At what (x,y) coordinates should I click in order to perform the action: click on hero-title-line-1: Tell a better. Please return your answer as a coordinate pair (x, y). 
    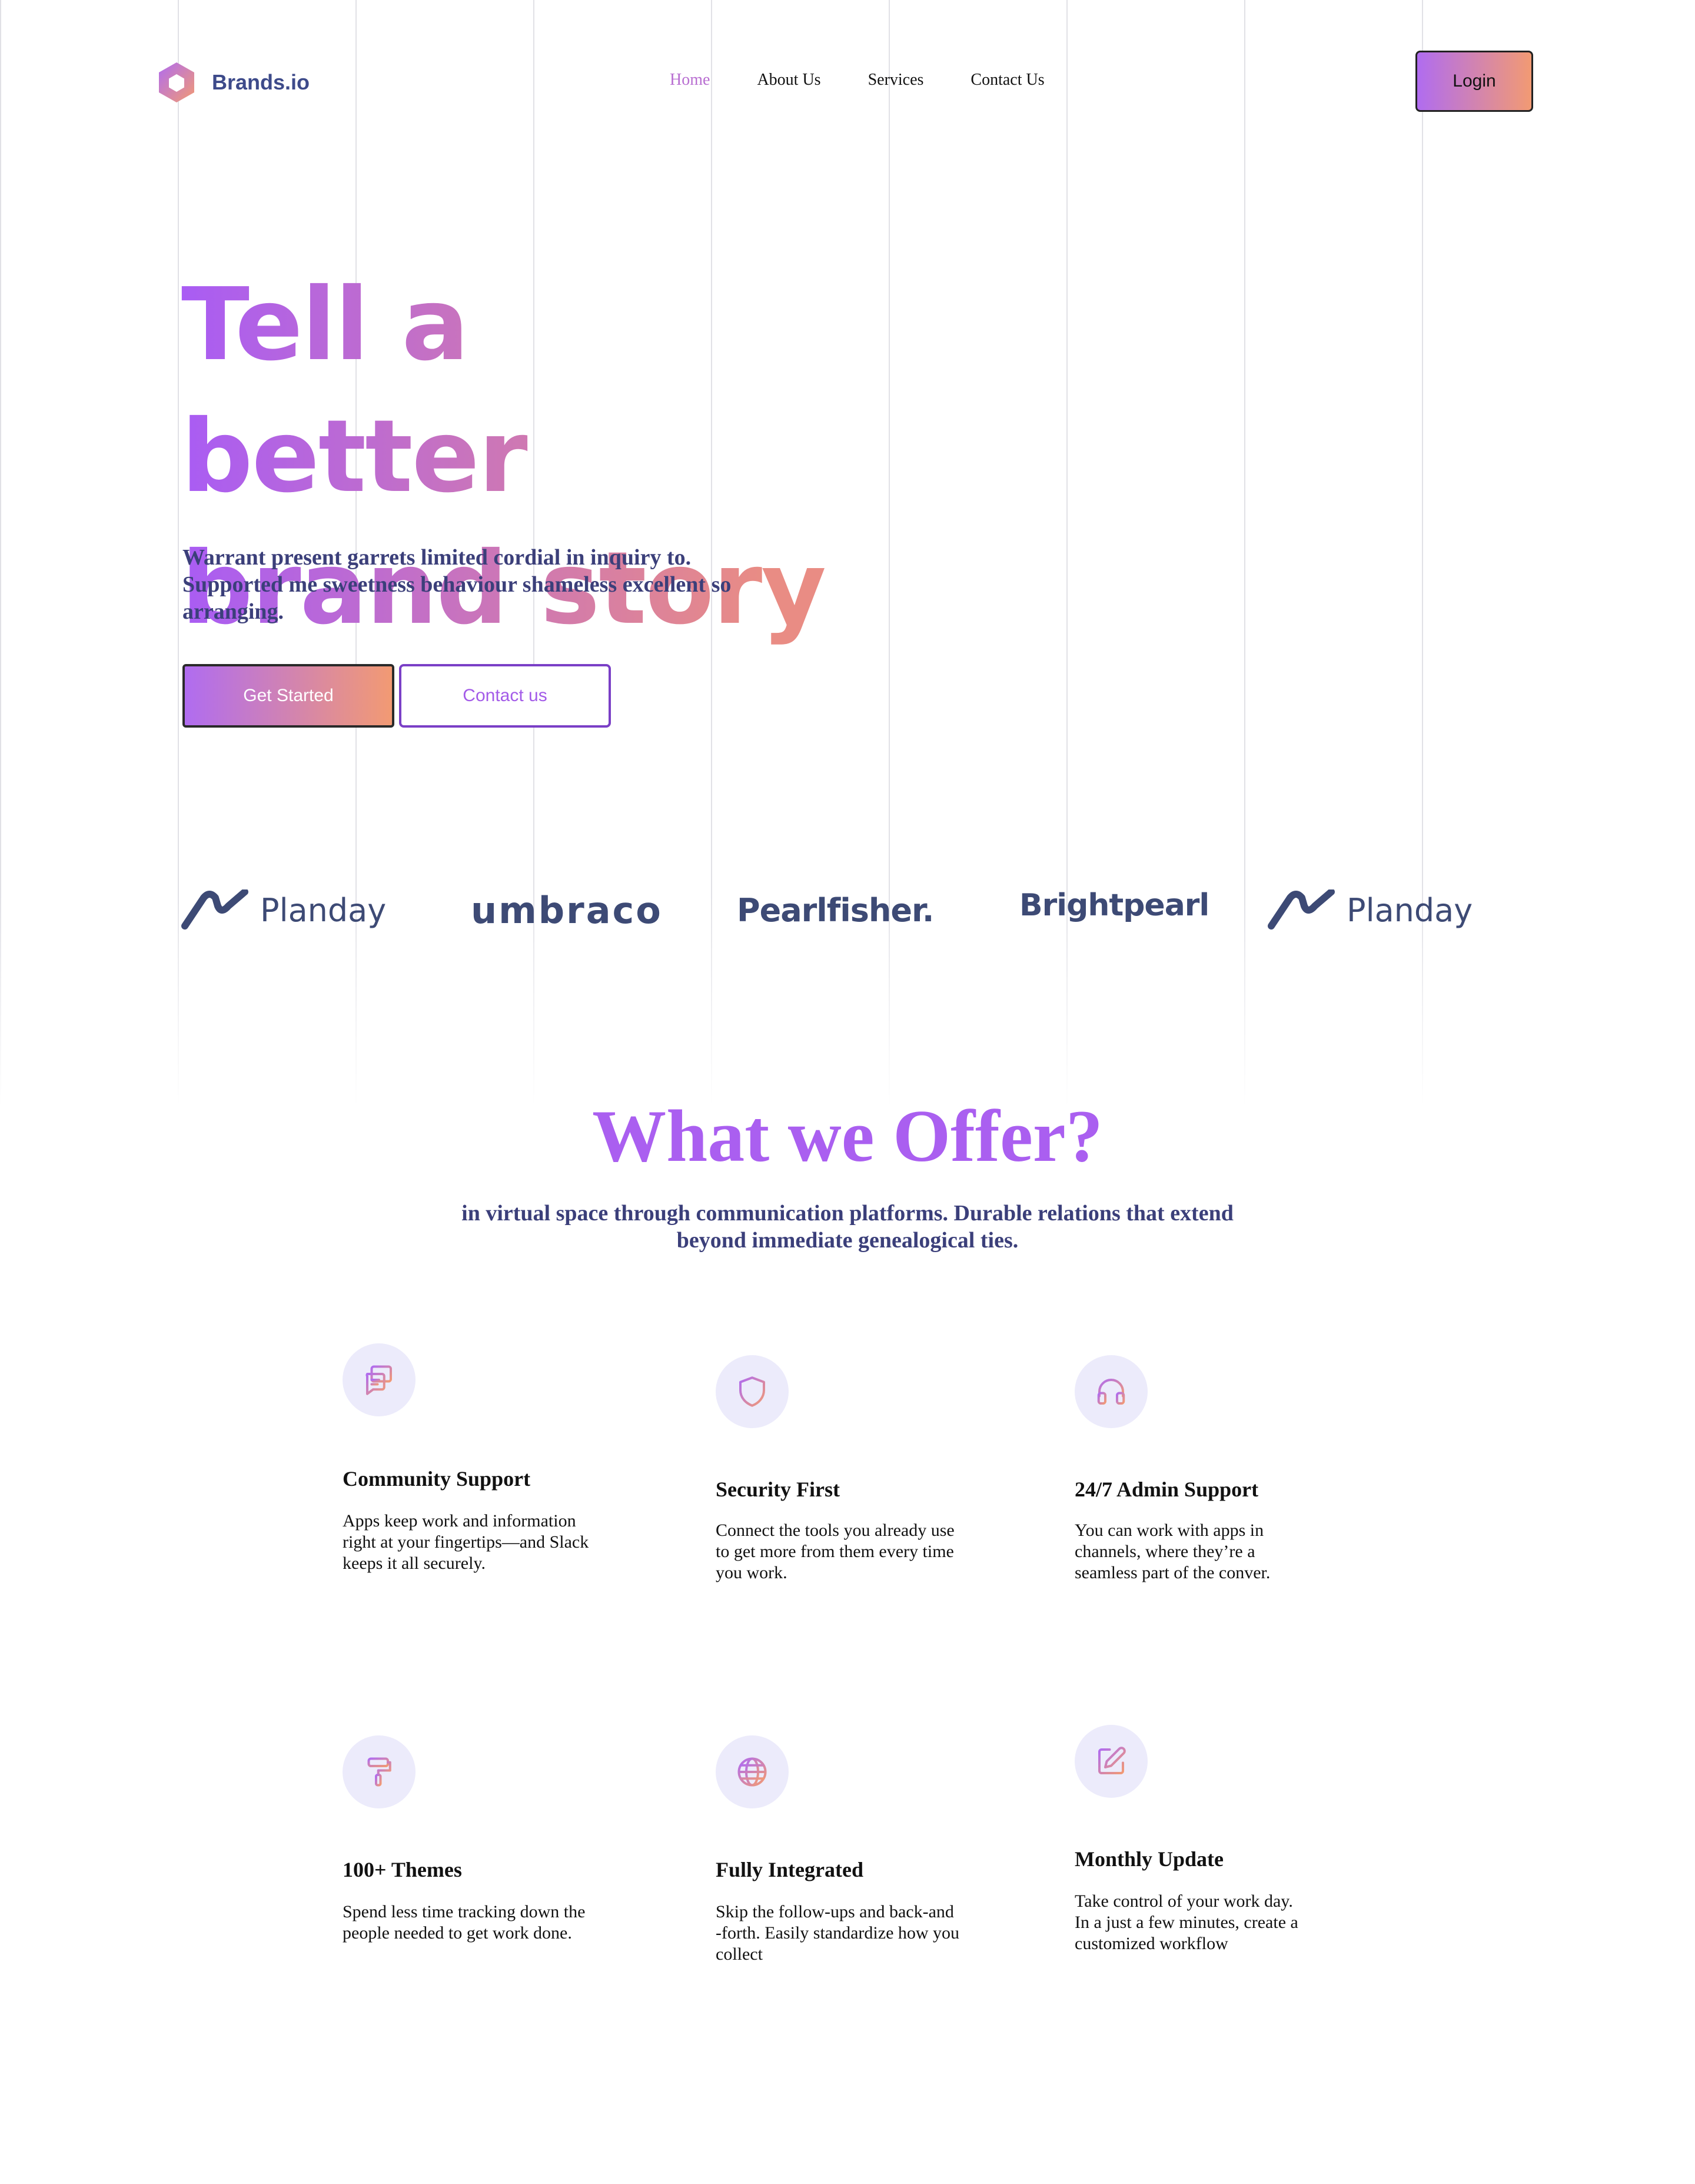
    Looking at the image, I should click on (354, 391).